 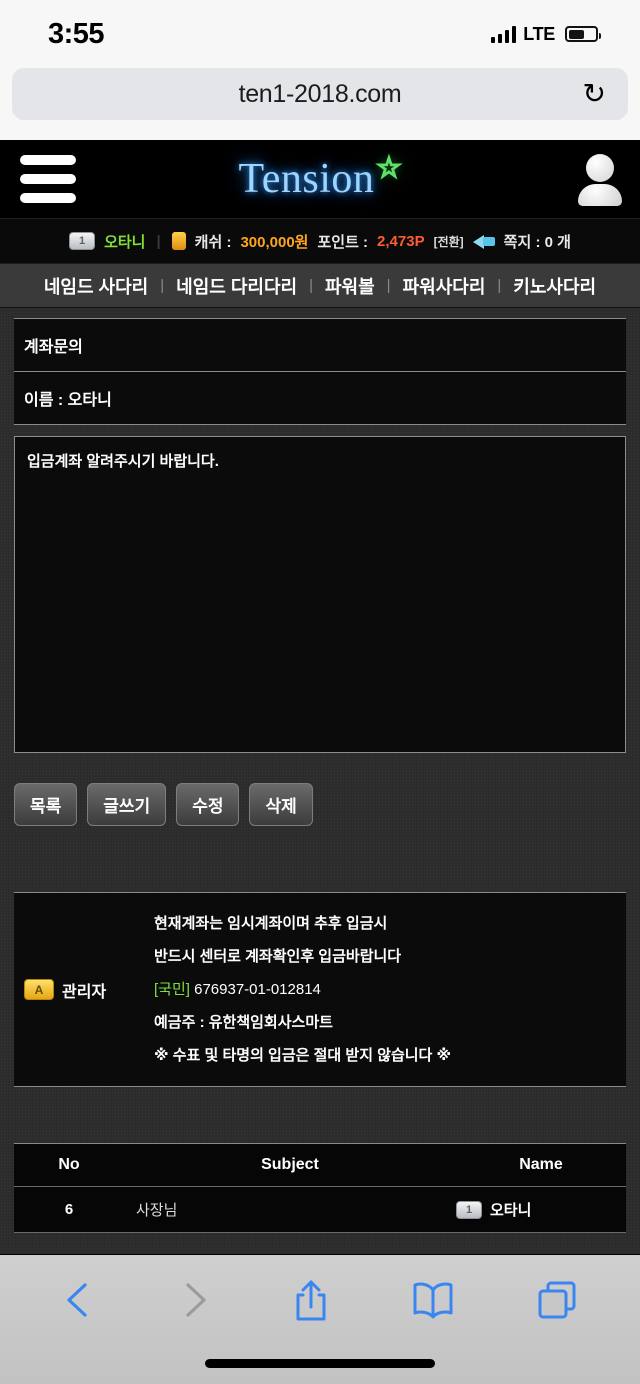 I want to click on reply-account-line: [국민] 676937-01-012814, so click(x=385, y=989).